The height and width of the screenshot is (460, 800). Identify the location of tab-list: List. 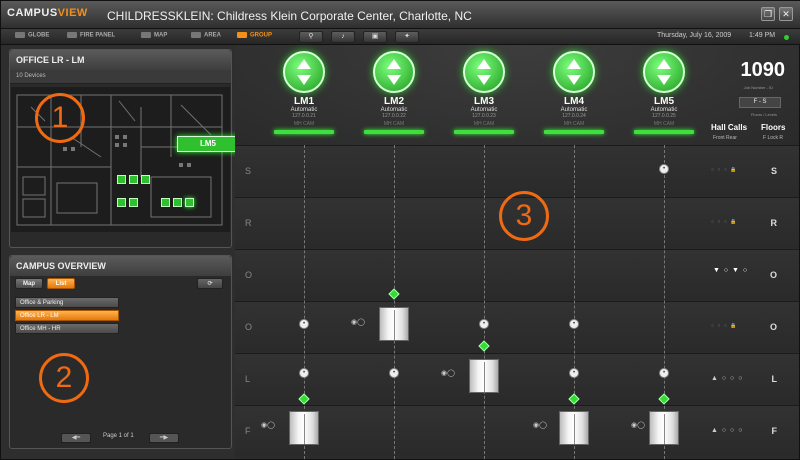
(61, 283).